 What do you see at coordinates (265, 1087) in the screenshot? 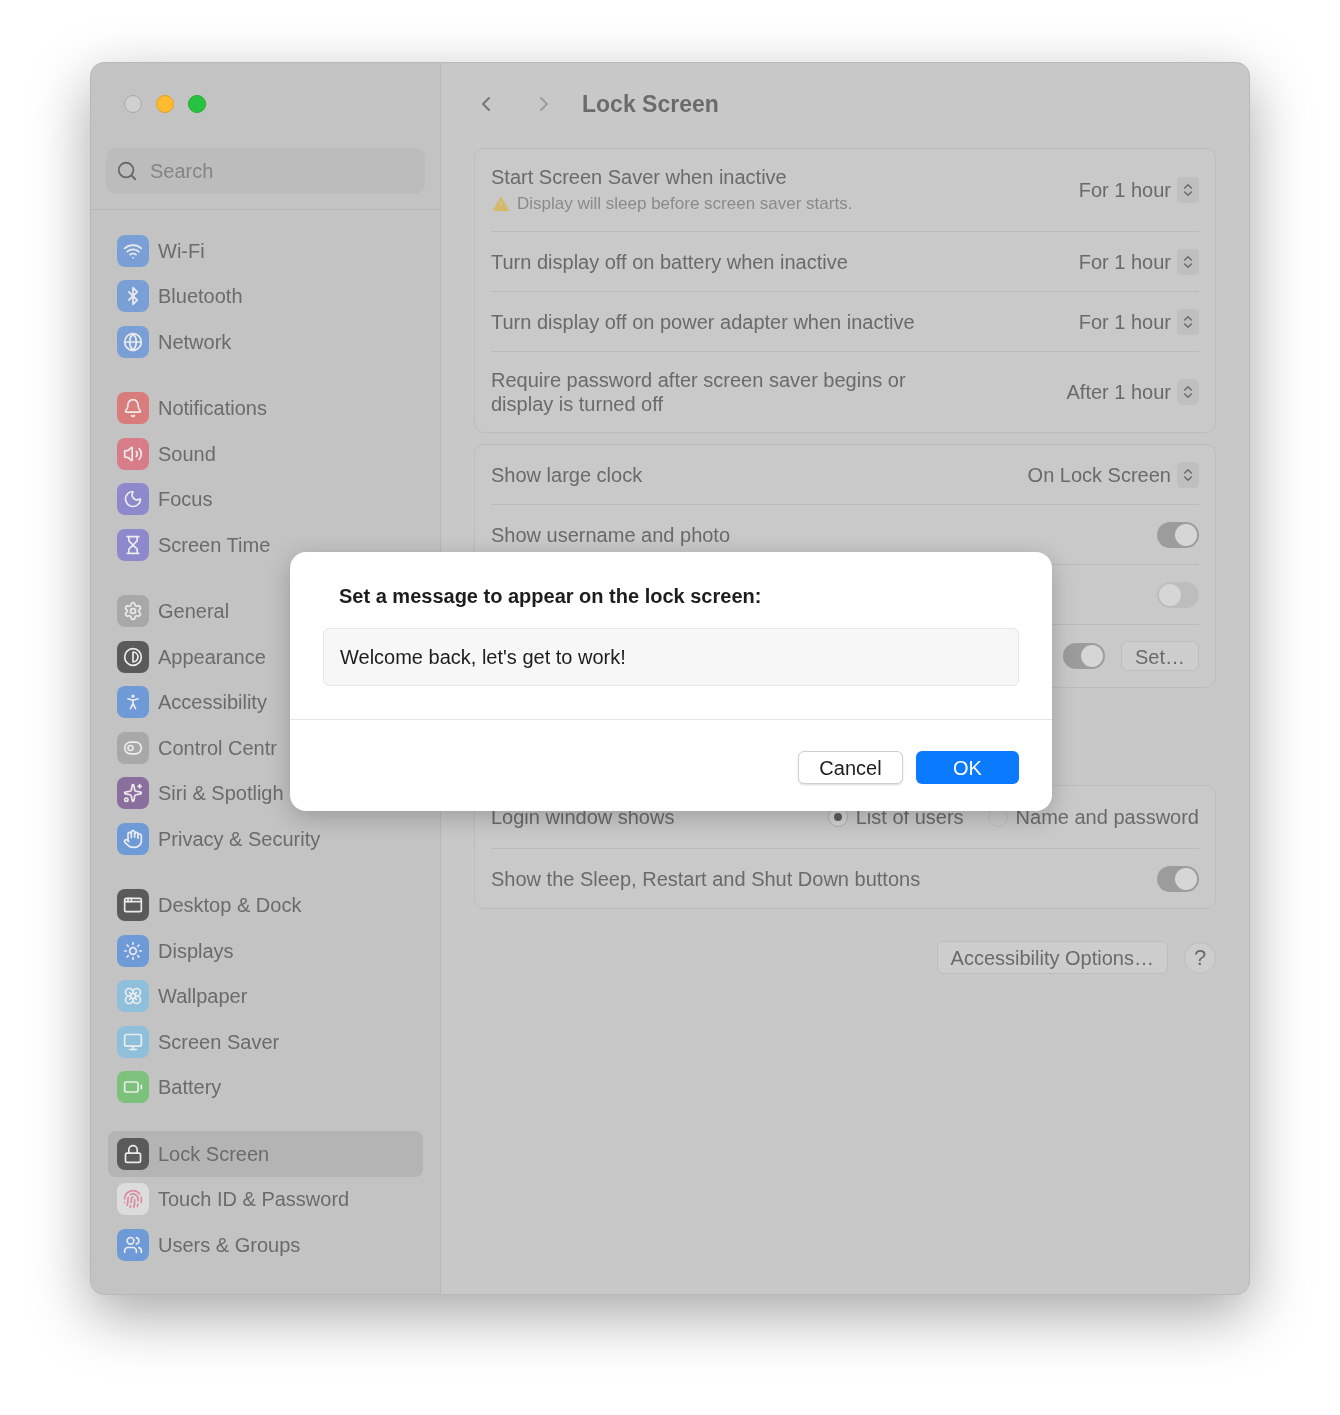
I see `sidebar-item: Battery` at bounding box center [265, 1087].